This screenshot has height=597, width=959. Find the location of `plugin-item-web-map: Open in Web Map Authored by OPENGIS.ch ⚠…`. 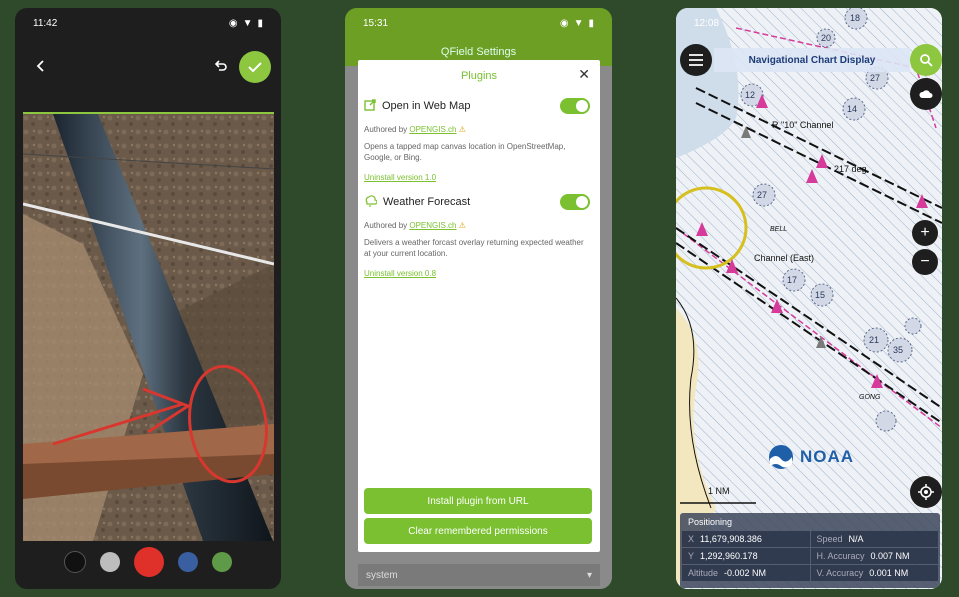

plugin-item-web-map: Open in Web Map Authored by OPENGIS.ch ⚠… is located at coordinates (479, 137).